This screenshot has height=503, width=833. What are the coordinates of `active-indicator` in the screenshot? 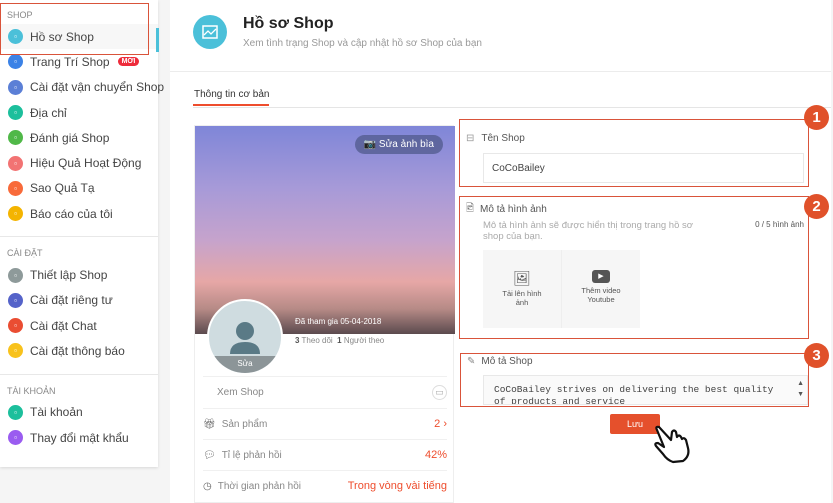 It's located at (157, 40).